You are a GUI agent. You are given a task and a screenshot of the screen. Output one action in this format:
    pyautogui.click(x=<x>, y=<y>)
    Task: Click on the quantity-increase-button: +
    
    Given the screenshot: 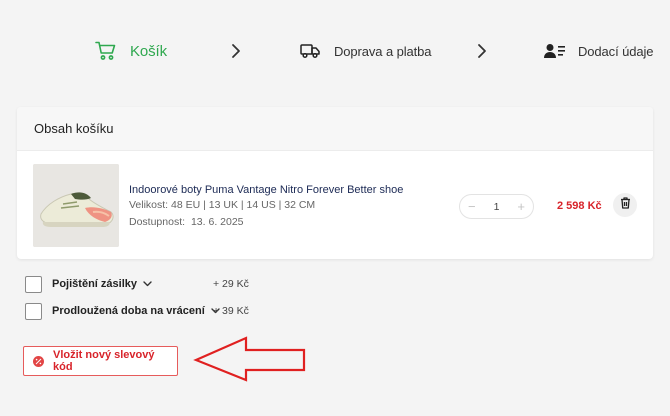 What is the action you would take?
    pyautogui.click(x=521, y=206)
    